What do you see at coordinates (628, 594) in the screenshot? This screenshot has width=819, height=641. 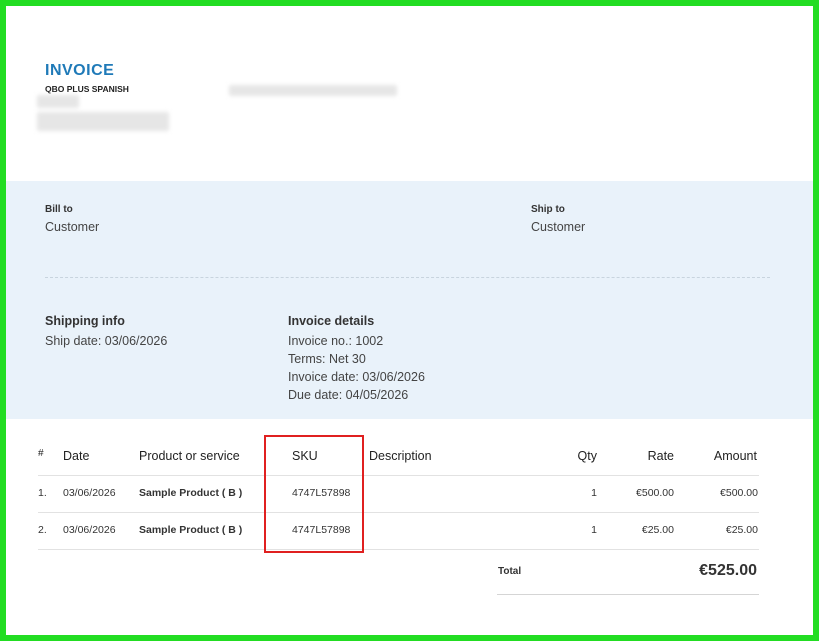 I see `total-rule` at bounding box center [628, 594].